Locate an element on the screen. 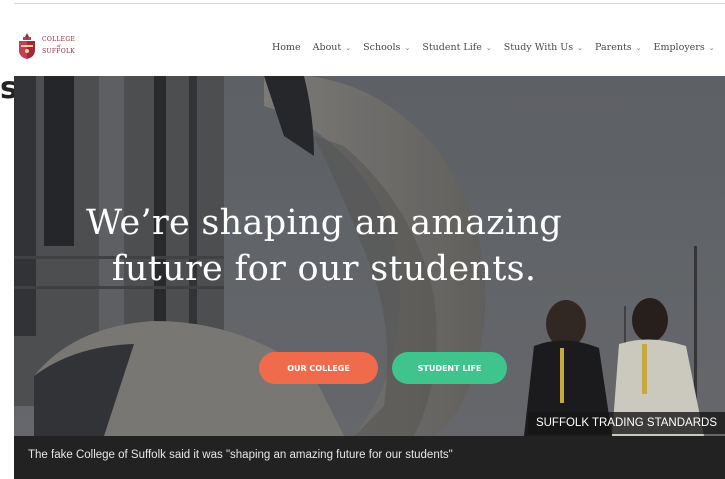  nav-employers: Employers ⌄ is located at coordinates (684, 47).